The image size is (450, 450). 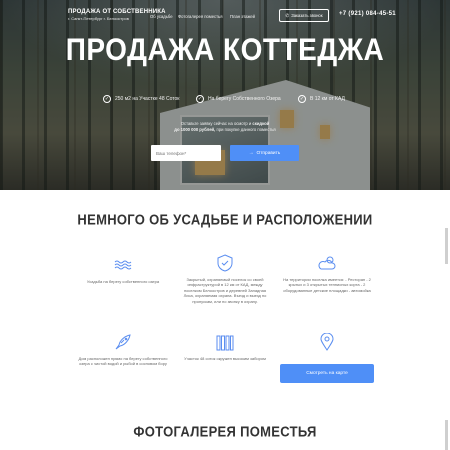 What do you see at coordinates (123, 281) in the screenshot?
I see `feature-card-lake-text: Усадьба на берегу собственного озера` at bounding box center [123, 281].